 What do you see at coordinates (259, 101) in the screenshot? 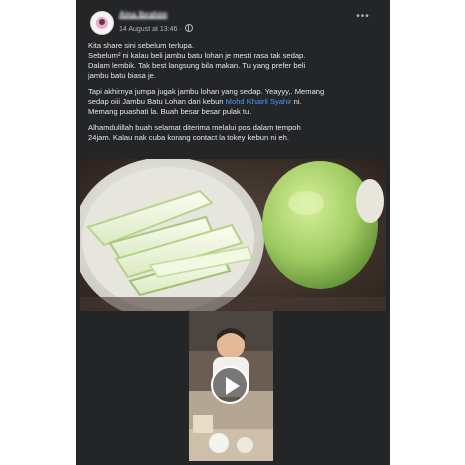
I see `mention-link: Mohd Khairil Syahir` at bounding box center [259, 101].